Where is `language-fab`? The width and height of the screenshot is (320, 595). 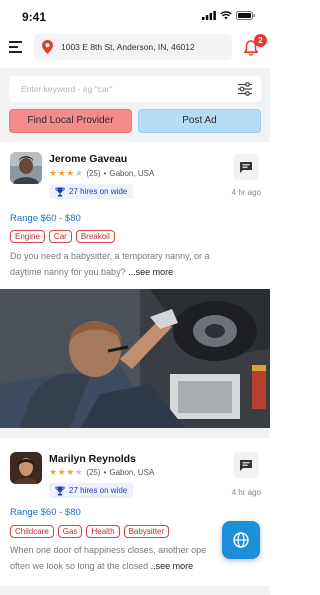
language-fab is located at coordinates (241, 540).